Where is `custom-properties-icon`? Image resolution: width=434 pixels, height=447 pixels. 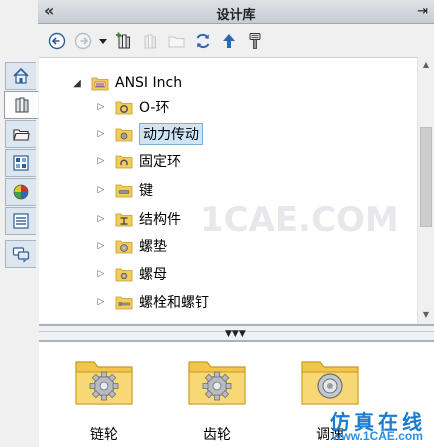 custom-properties-icon is located at coordinates (21, 221).